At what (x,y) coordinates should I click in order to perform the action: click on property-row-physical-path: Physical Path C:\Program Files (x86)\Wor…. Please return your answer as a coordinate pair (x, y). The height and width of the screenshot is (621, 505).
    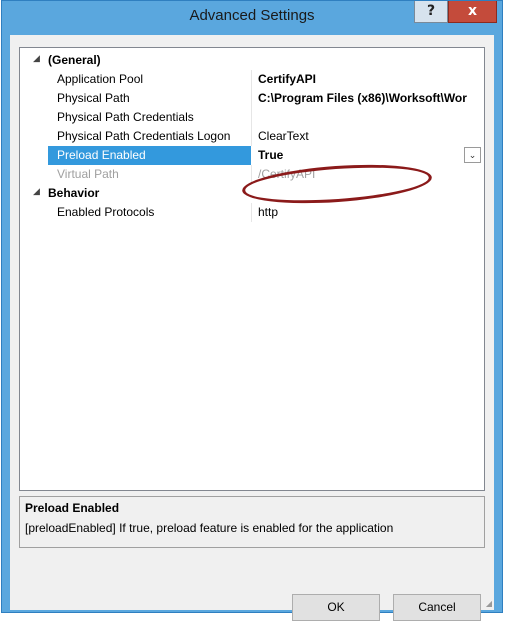
    Looking at the image, I should click on (252, 98).